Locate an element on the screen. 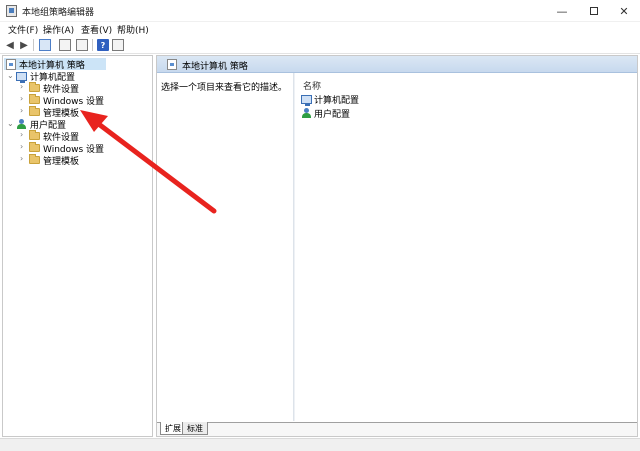  maximize-icon is located at coordinates (594, 11).